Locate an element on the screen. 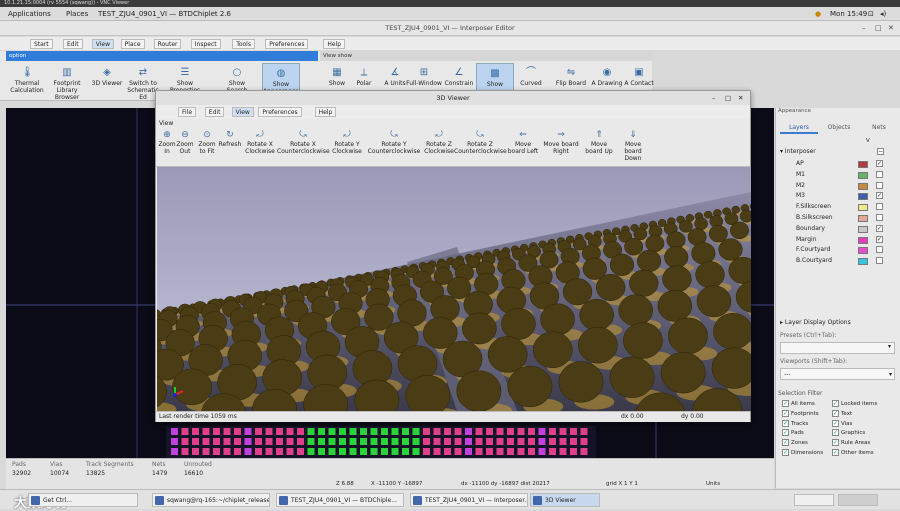  viewer-menu-preferences: Preferences is located at coordinates (280, 112).